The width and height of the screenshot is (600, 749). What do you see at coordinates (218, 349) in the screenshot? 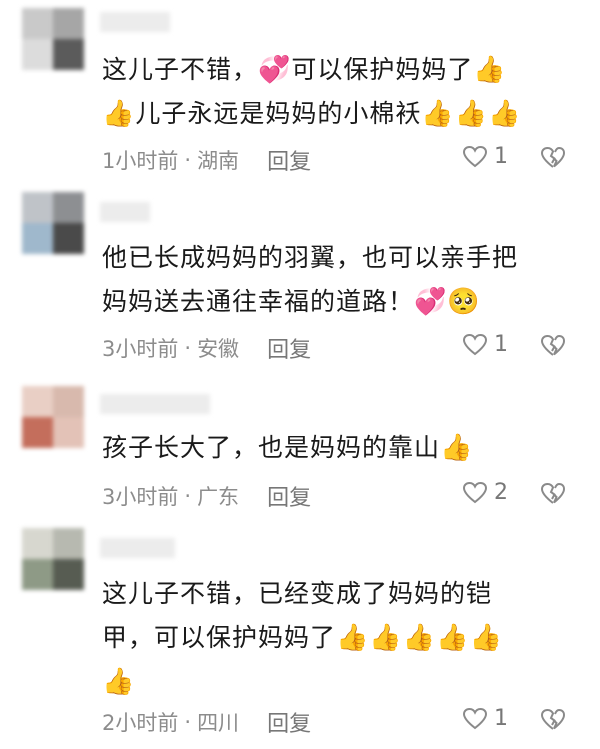
I see `comment-location: 安徽` at bounding box center [218, 349].